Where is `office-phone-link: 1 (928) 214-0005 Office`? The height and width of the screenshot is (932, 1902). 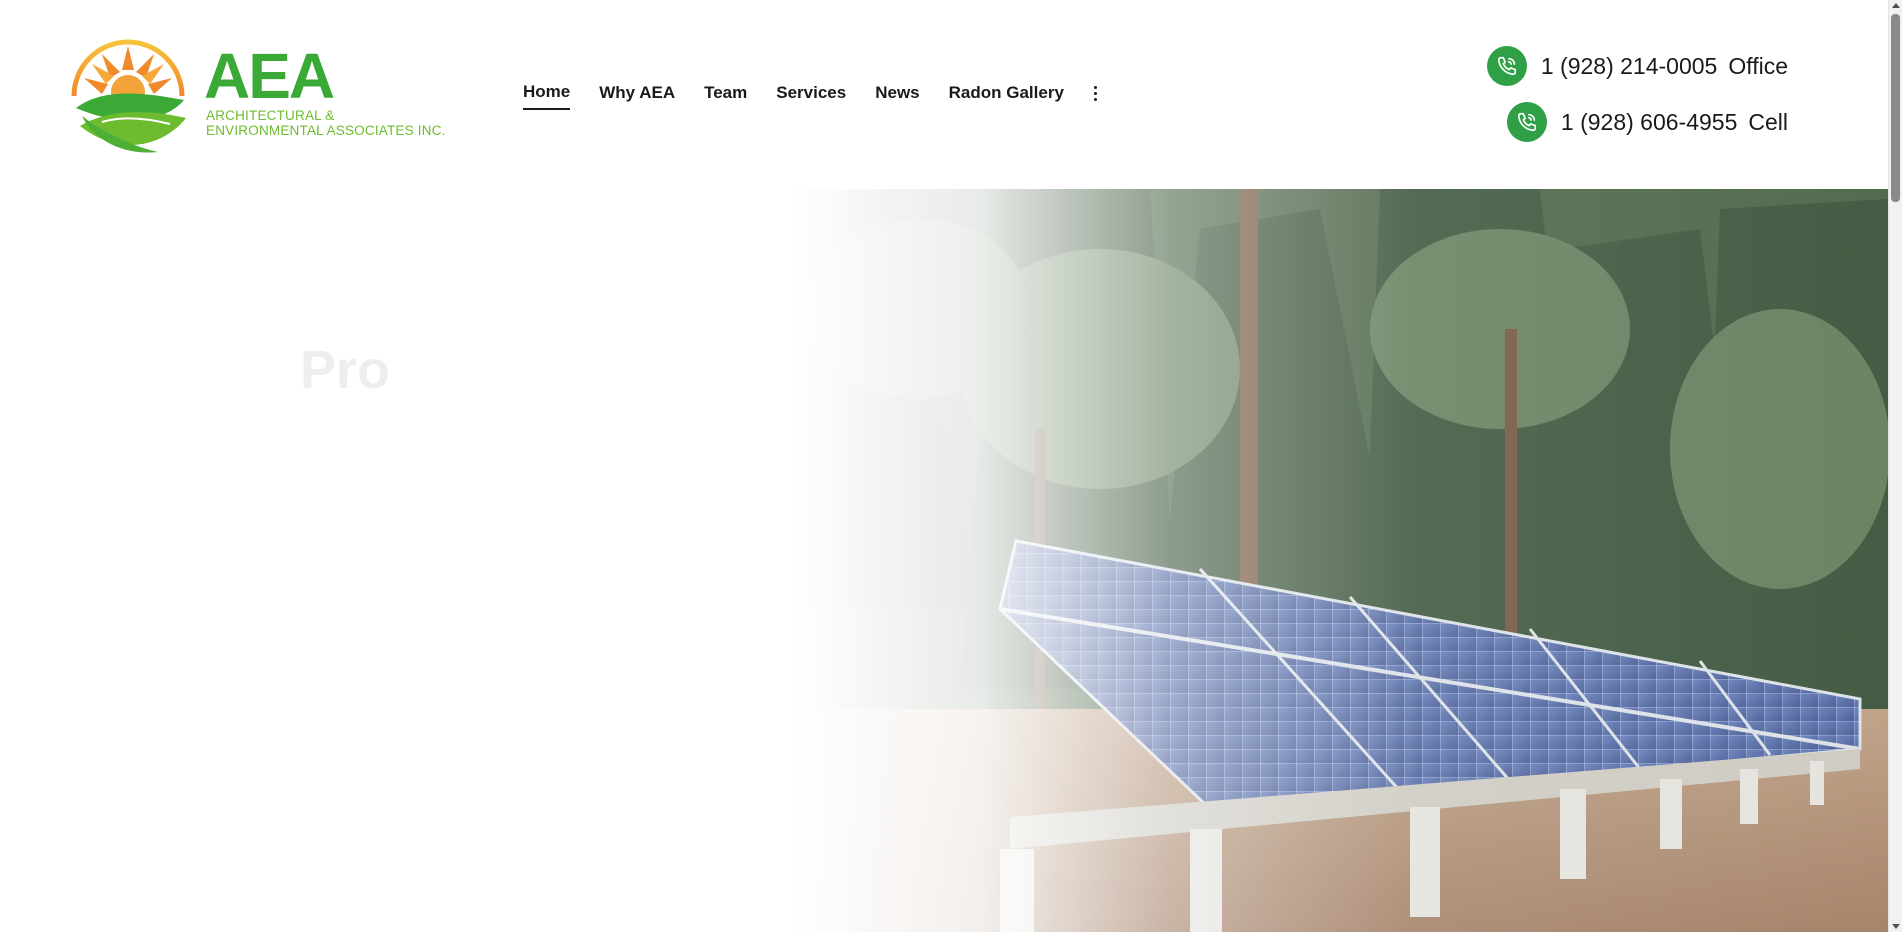
office-phone-link: 1 (928) 214-0005 Office is located at coordinates (1637, 66).